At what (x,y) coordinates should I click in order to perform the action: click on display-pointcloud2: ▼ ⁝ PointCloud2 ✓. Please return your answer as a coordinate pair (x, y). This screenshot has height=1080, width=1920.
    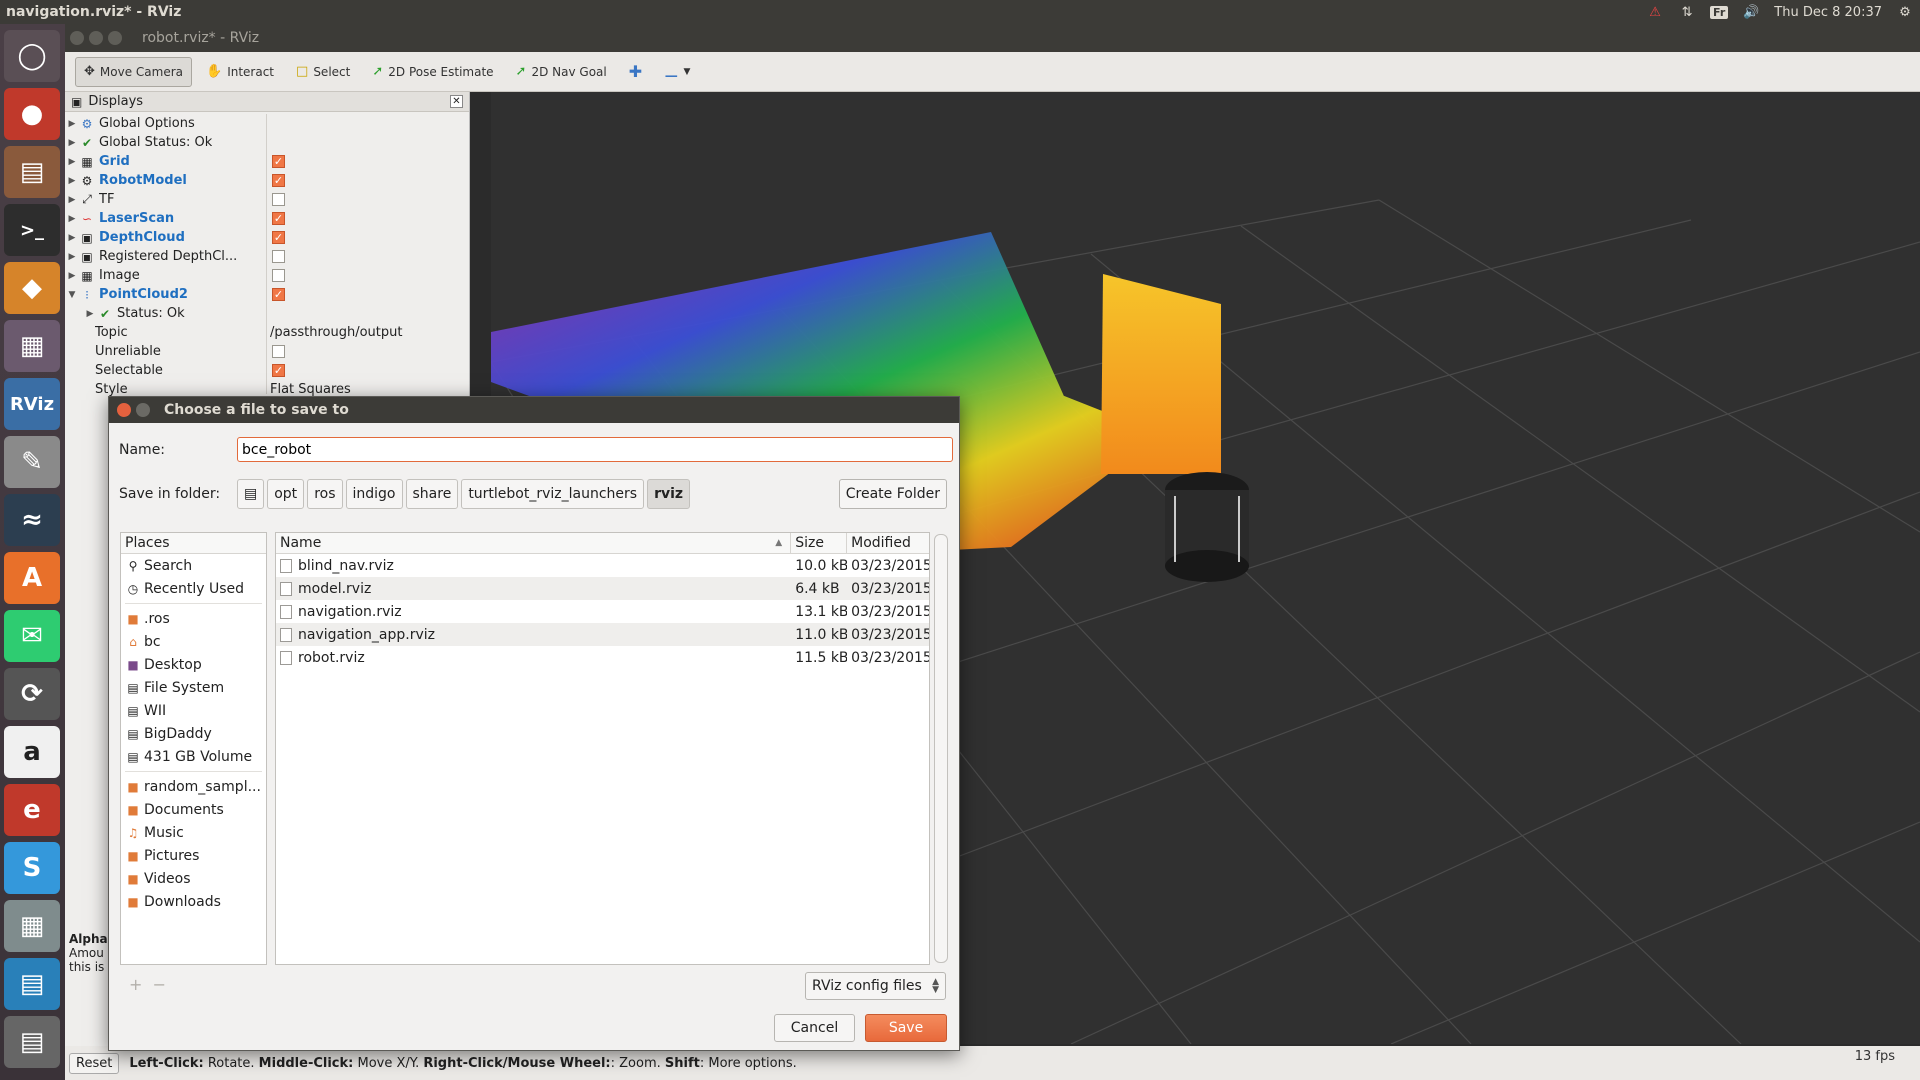
    Looking at the image, I should click on (267, 294).